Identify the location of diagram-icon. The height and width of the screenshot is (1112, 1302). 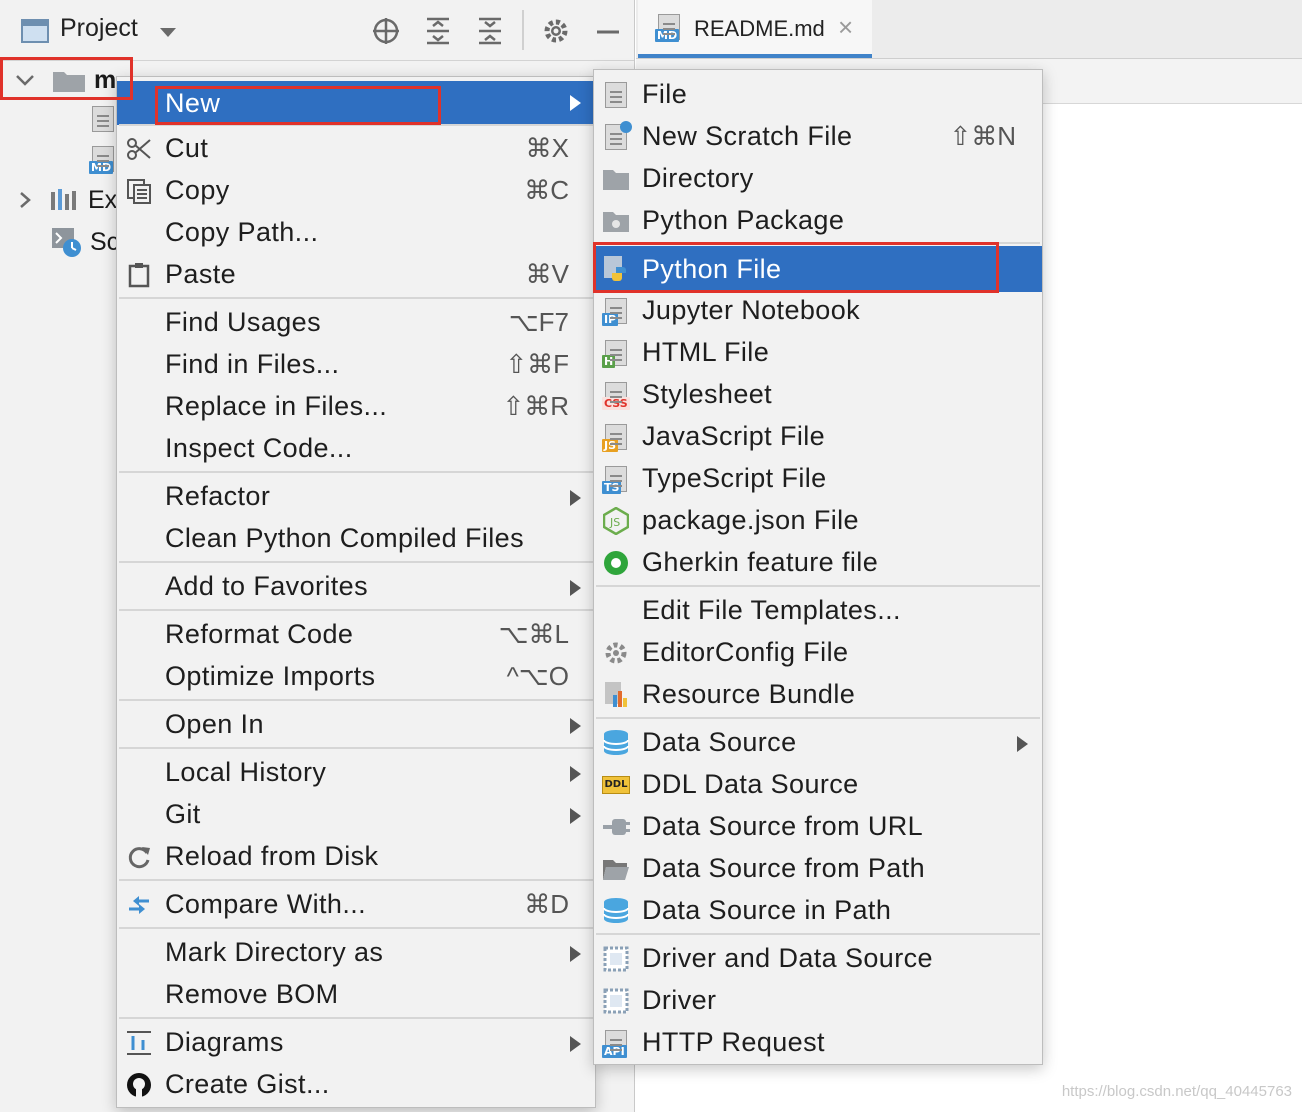
(139, 1043).